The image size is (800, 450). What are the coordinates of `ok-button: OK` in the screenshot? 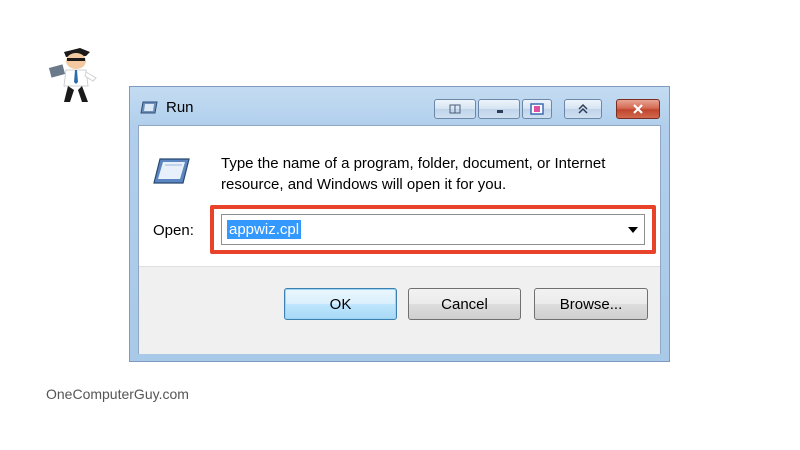 It's located at (340, 304).